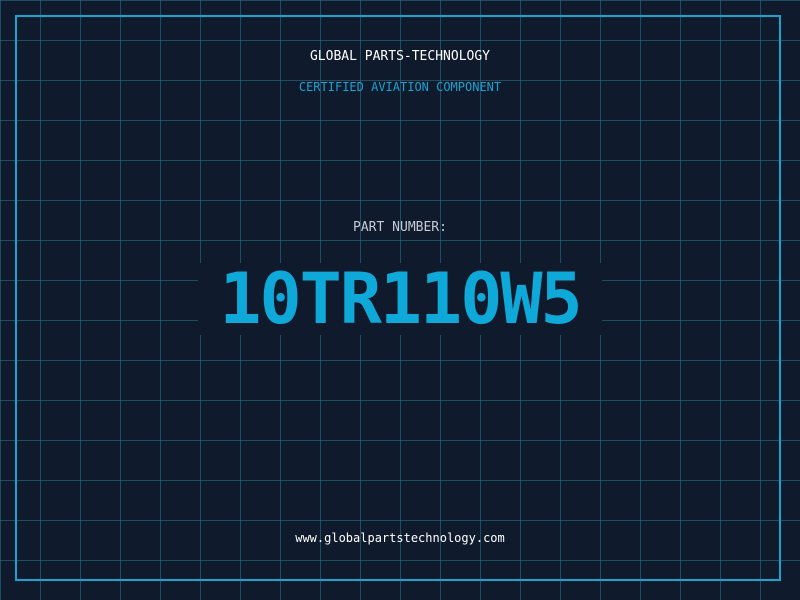  Describe the element at coordinates (400, 87) in the screenshot. I see `tagline: CERTIFIED AVIATION COMPONENT` at that location.